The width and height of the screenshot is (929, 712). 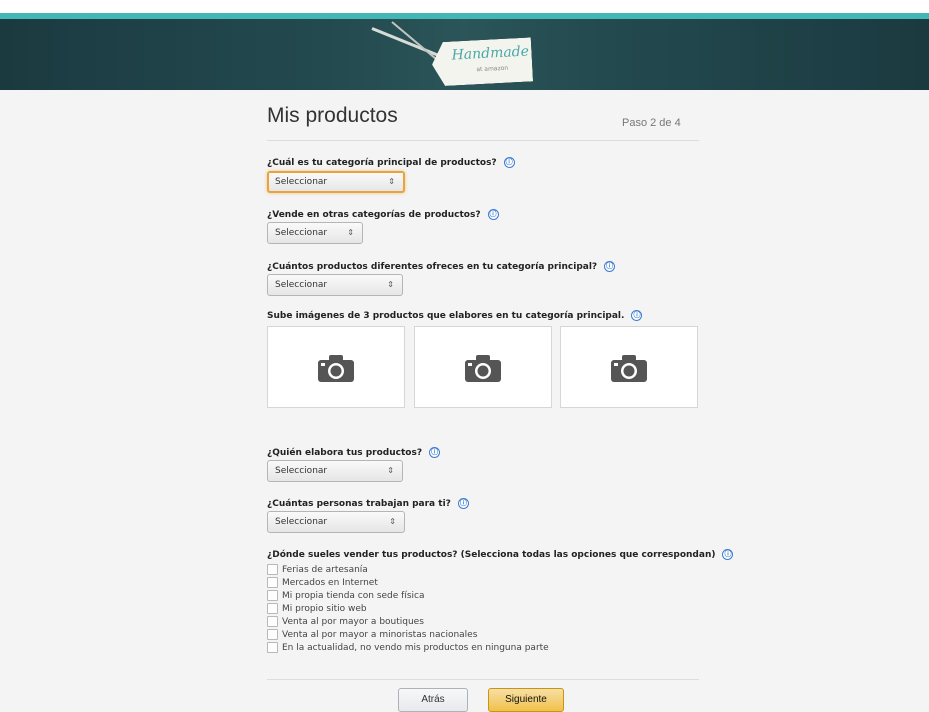 What do you see at coordinates (336, 522) in the screenshot?
I see `employees-select: Seleccionar ⇕` at bounding box center [336, 522].